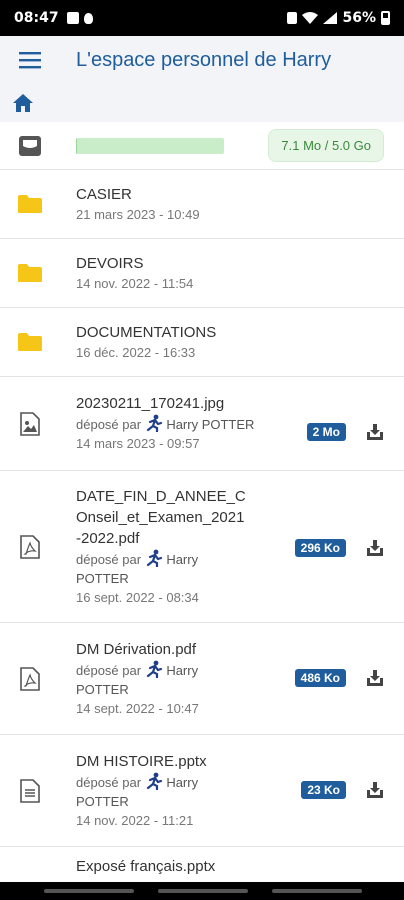 The image size is (404, 900). I want to click on menu-button, so click(30, 60).